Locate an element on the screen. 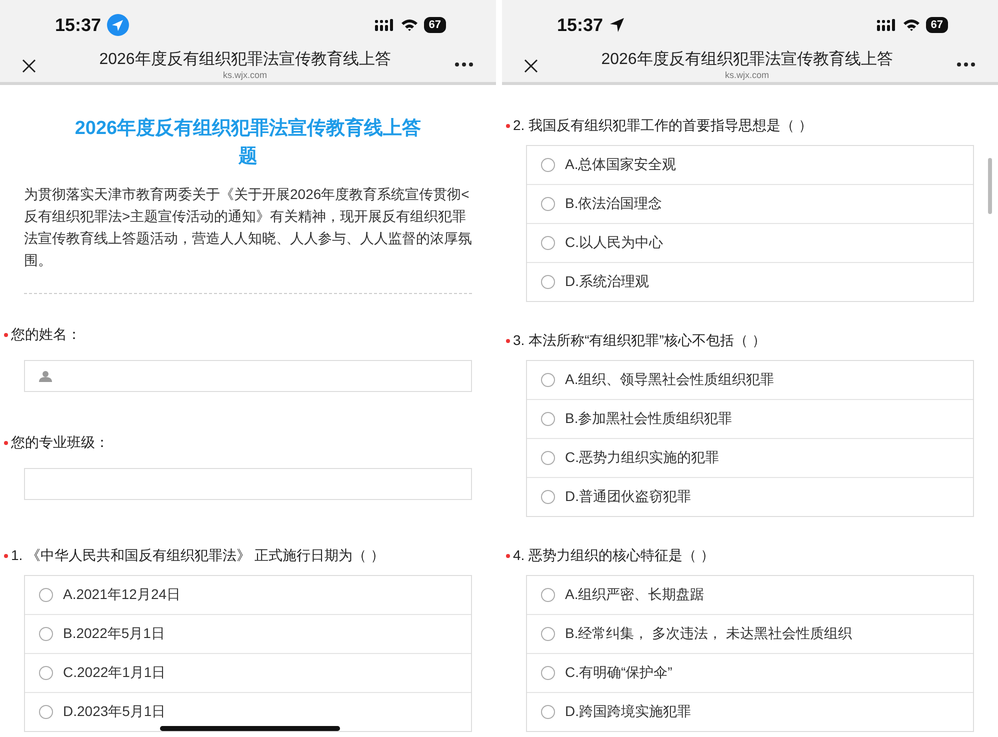 The width and height of the screenshot is (998, 737). question-label: 1. 《中华人民共和国反有组织犯罪法》 正式施行日期为（ ） is located at coordinates (197, 555).